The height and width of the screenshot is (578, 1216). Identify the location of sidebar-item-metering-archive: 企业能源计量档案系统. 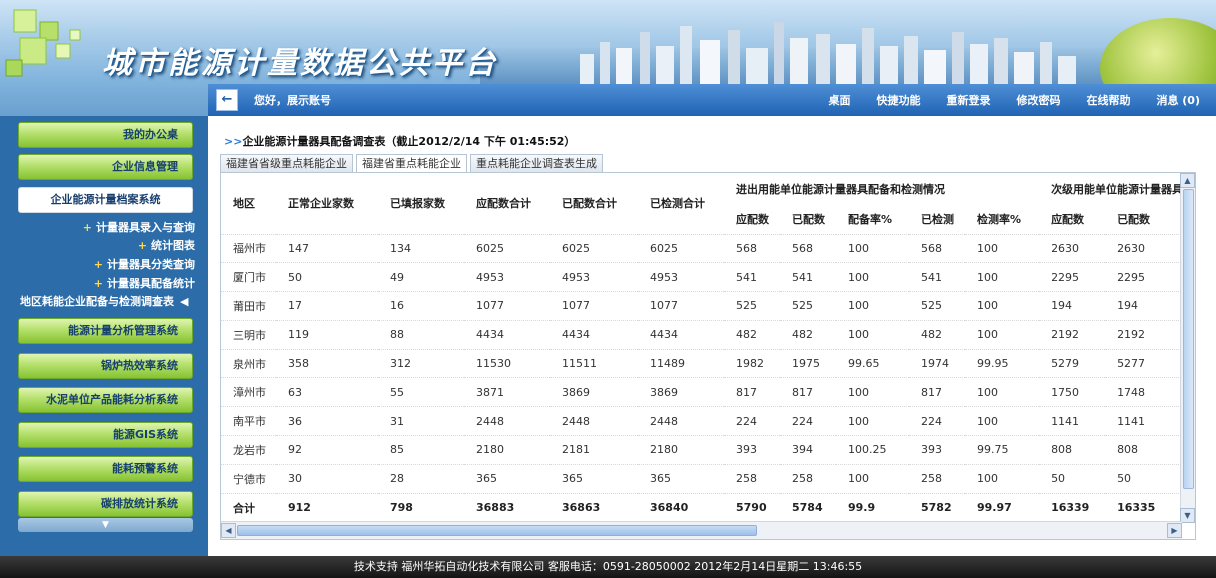
(105, 200).